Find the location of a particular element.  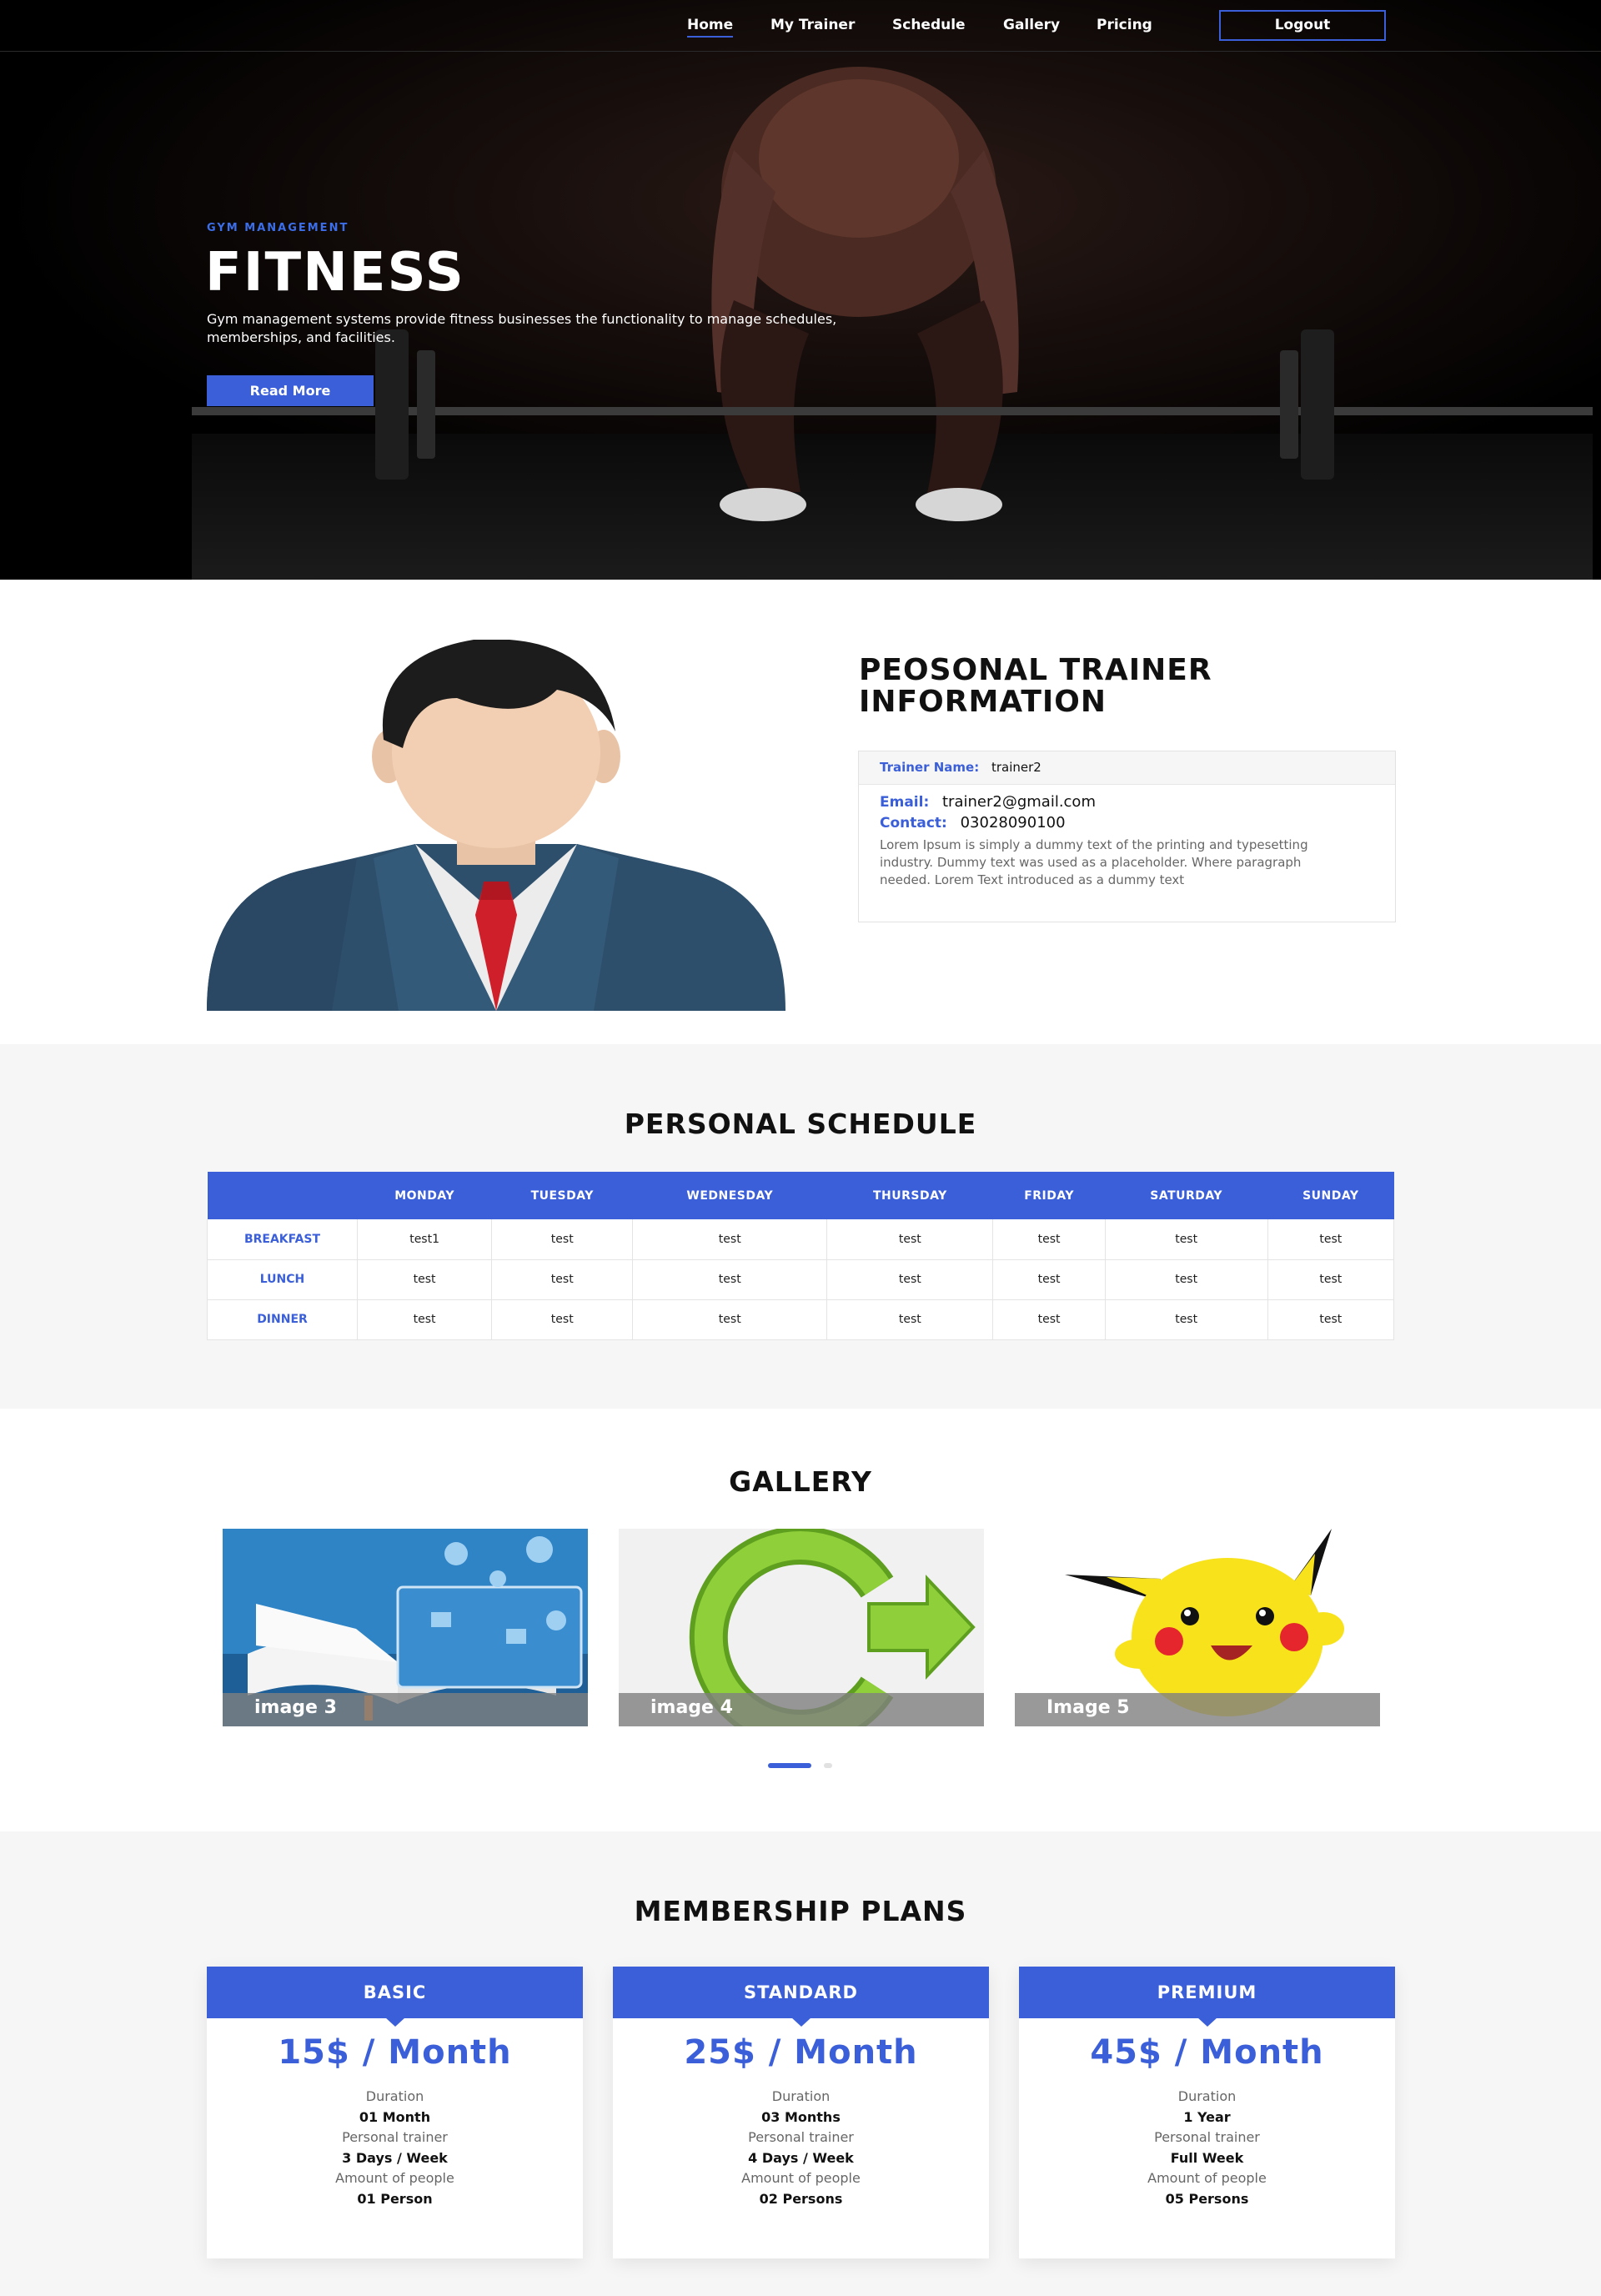

trainer-email-row: Email: trainer2@gmail.com is located at coordinates (1127, 802).